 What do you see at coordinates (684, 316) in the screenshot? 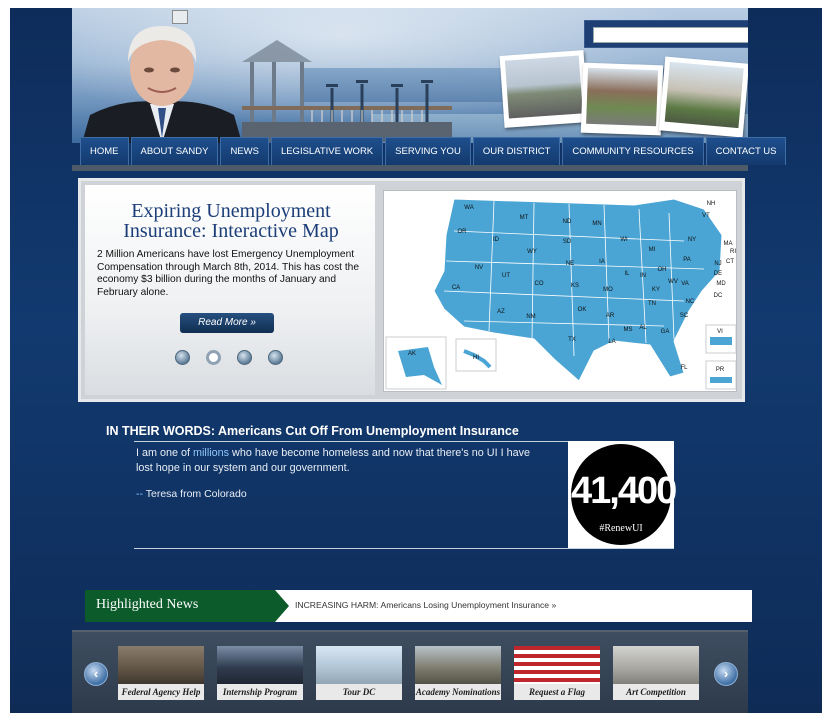
I see `map-label-sc: SC` at bounding box center [684, 316].